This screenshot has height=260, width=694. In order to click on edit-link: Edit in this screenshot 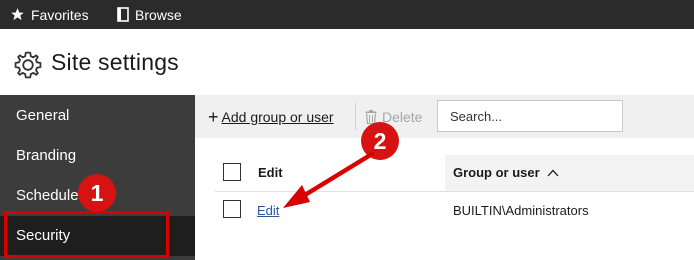, I will do `click(268, 210)`.